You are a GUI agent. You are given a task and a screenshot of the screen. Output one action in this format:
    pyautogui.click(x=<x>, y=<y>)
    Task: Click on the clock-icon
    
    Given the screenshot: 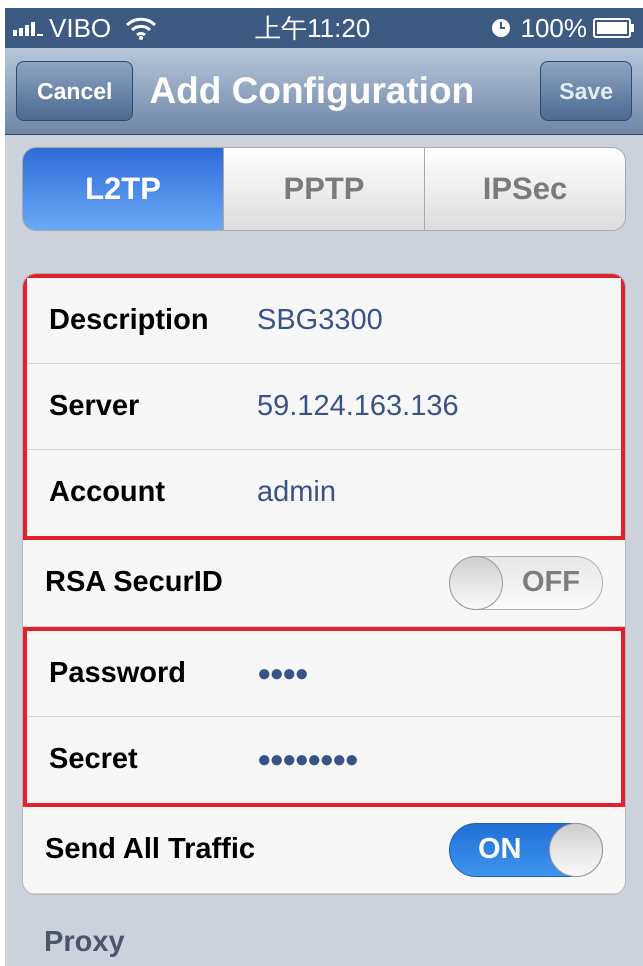 What is the action you would take?
    pyautogui.click(x=500, y=28)
    